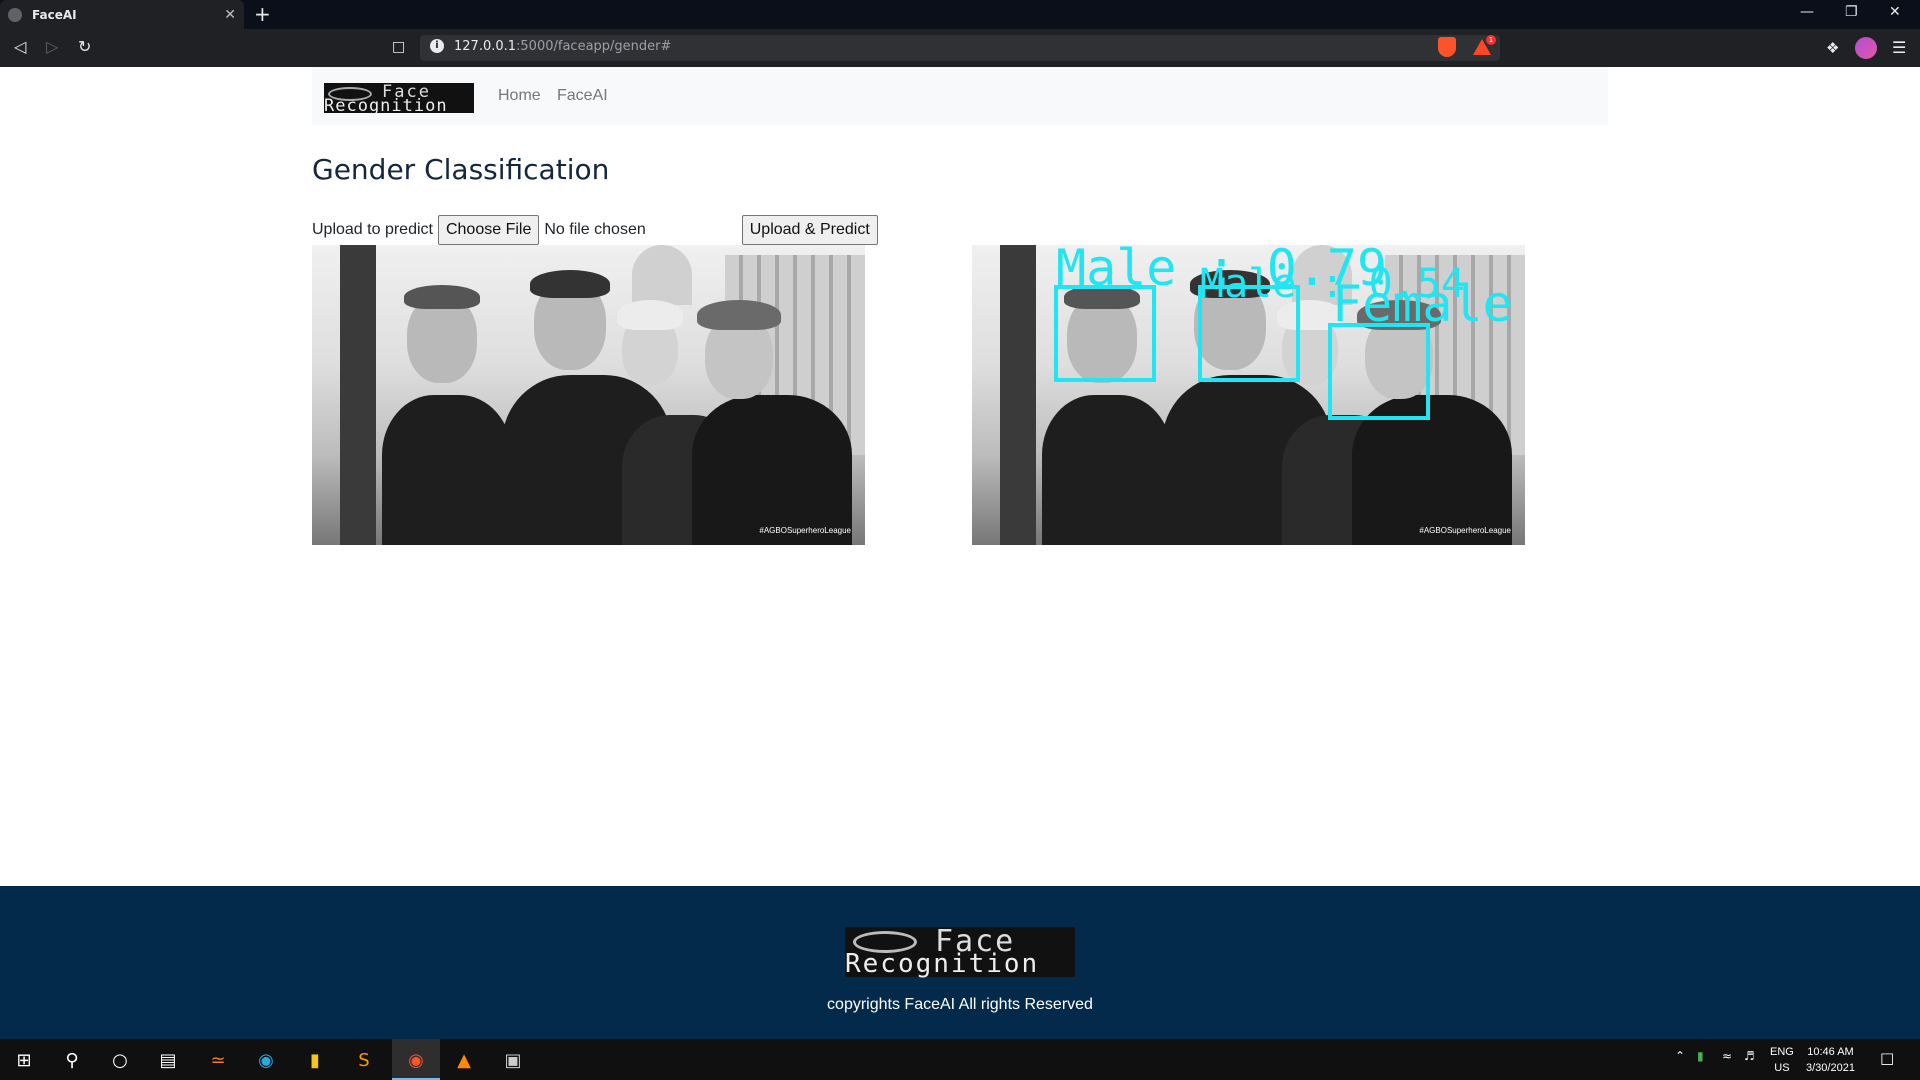 This screenshot has height=1080, width=1920. Describe the element at coordinates (230, 15) in the screenshot. I see `tab-close-icon: ✕` at that location.